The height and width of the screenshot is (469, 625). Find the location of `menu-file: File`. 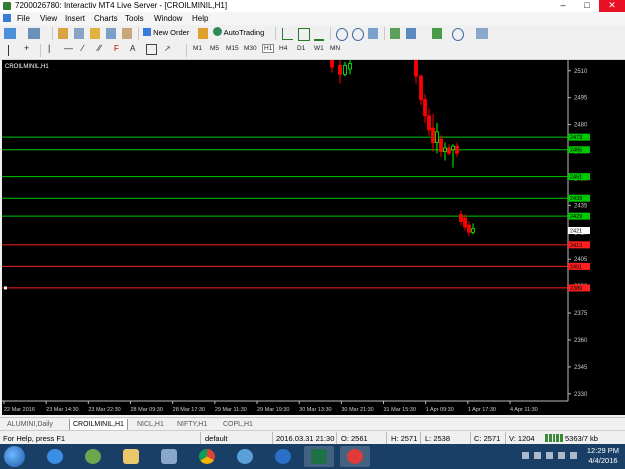

menu-file: File is located at coordinates (23, 18).